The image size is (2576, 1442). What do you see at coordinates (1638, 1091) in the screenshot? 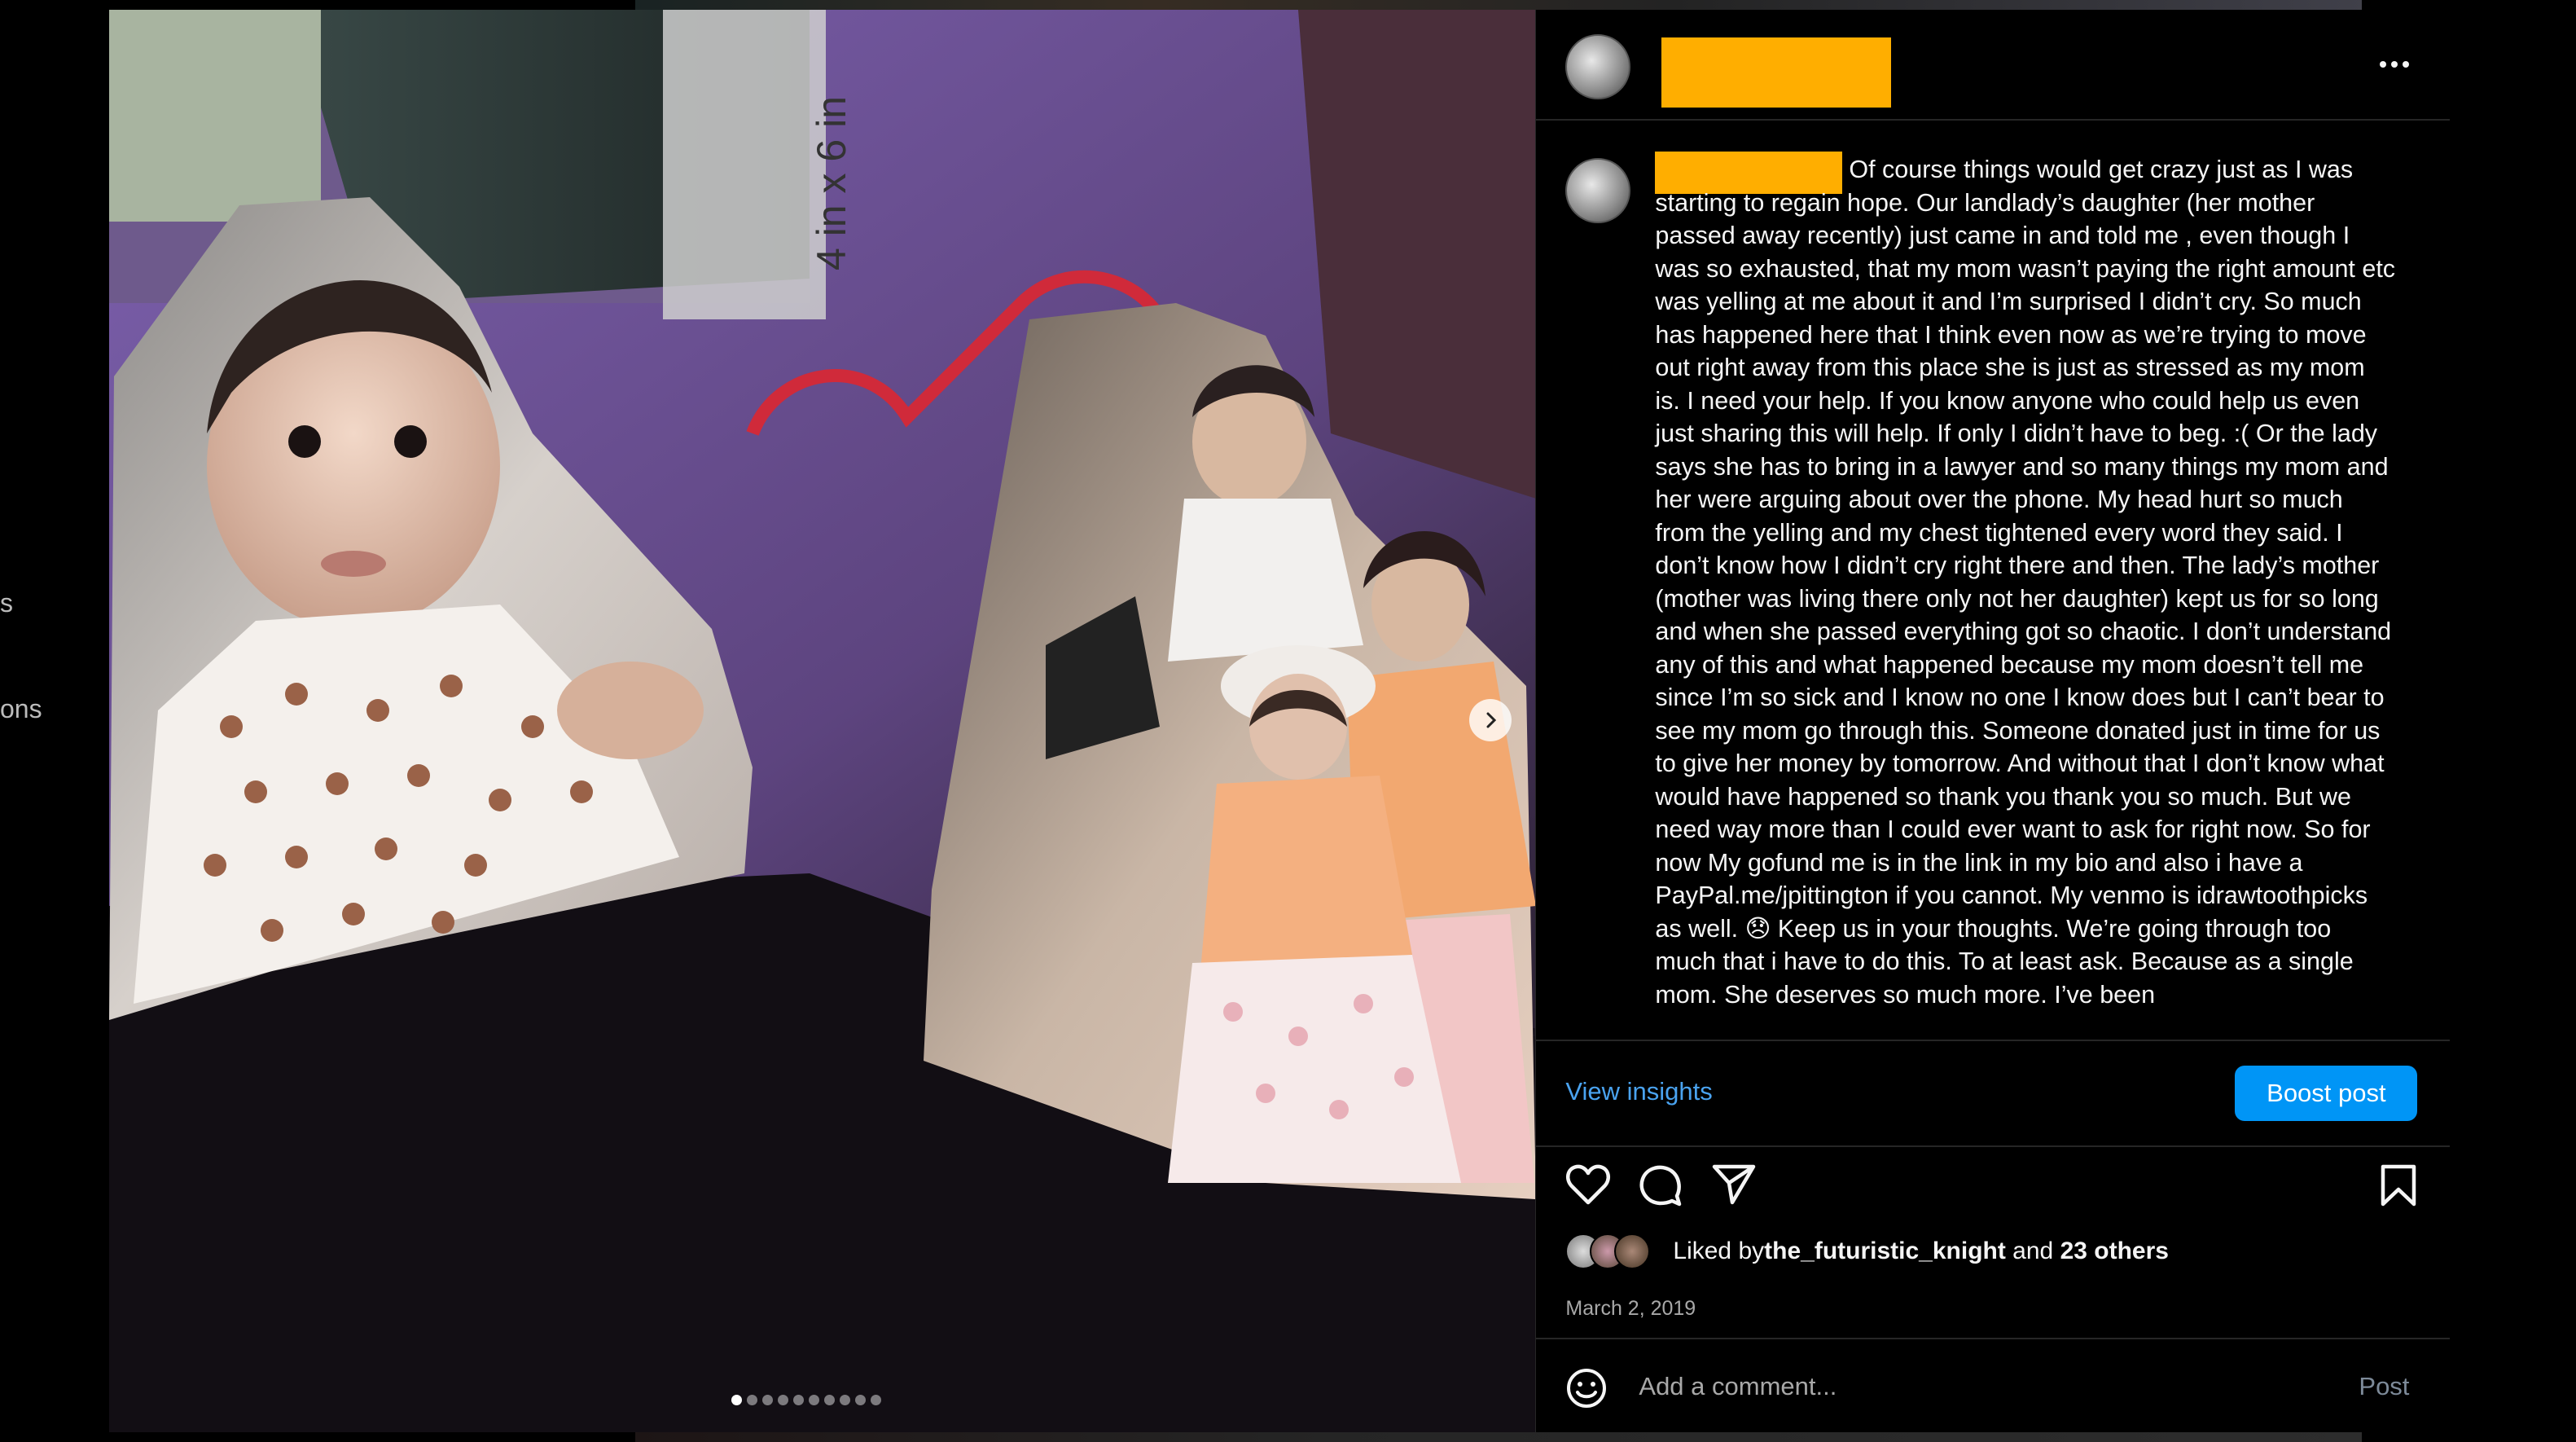
I see `view-insights-link: View insights` at bounding box center [1638, 1091].